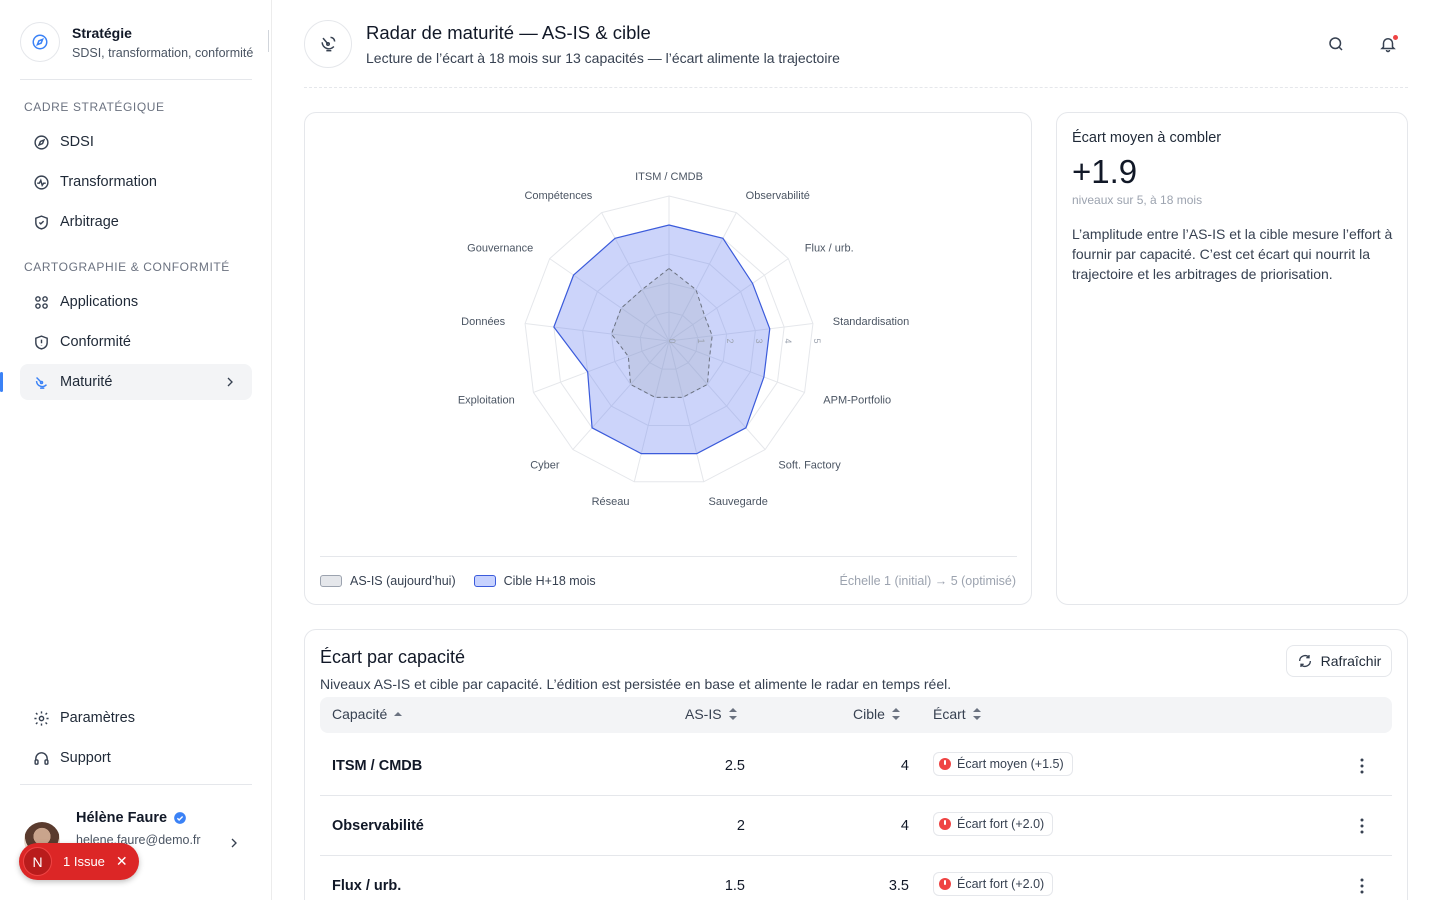 The image size is (1440, 900). Describe the element at coordinates (817, 340) in the screenshot. I see `radial-tick-label: 5` at that location.